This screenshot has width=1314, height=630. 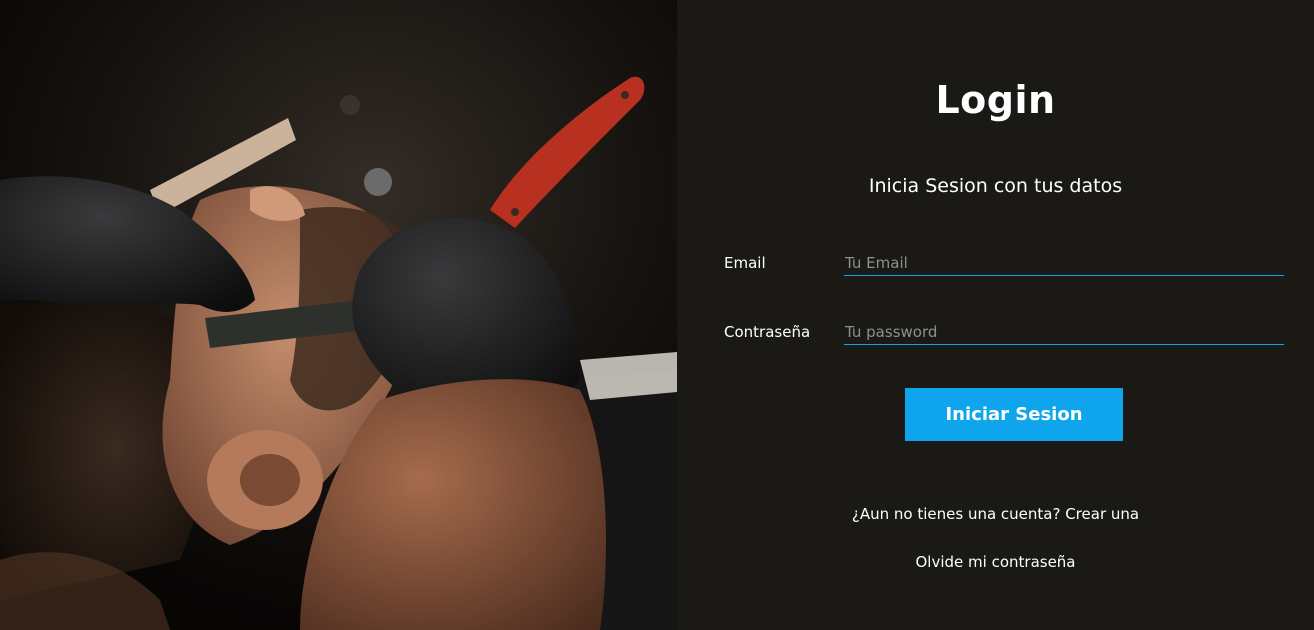 I want to click on login-button: Iniciar Sesion, so click(x=1014, y=414).